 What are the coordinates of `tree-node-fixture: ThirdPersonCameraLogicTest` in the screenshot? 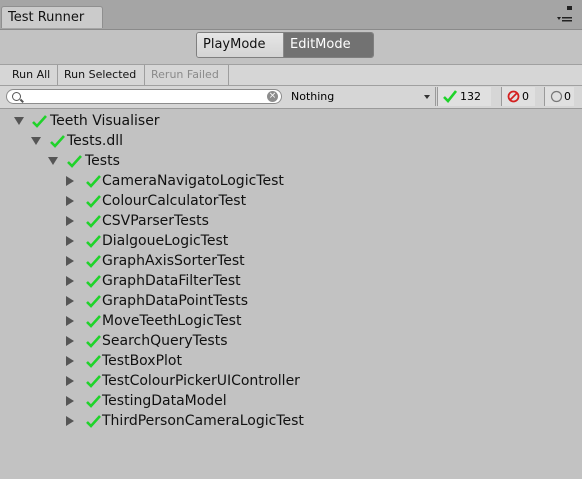 It's located at (291, 421).